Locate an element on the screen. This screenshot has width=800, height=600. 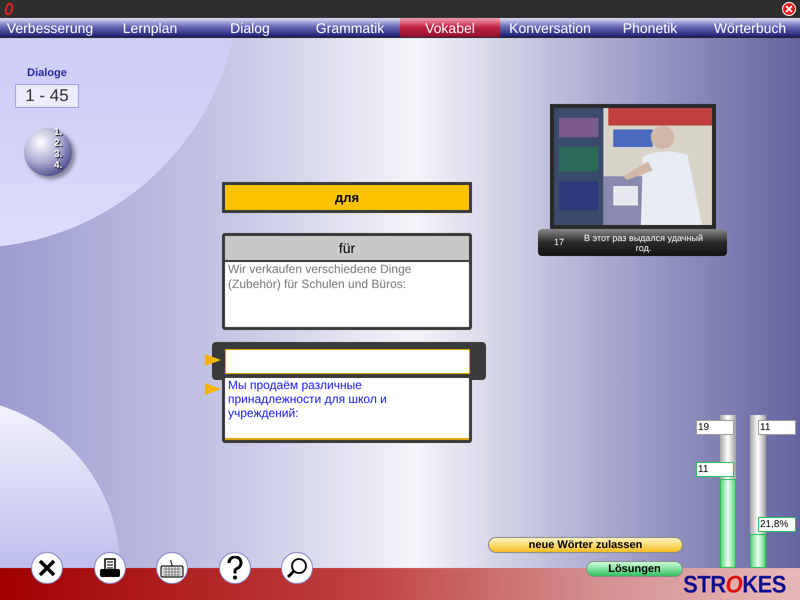
step-link: 4. is located at coordinates (58, 165).